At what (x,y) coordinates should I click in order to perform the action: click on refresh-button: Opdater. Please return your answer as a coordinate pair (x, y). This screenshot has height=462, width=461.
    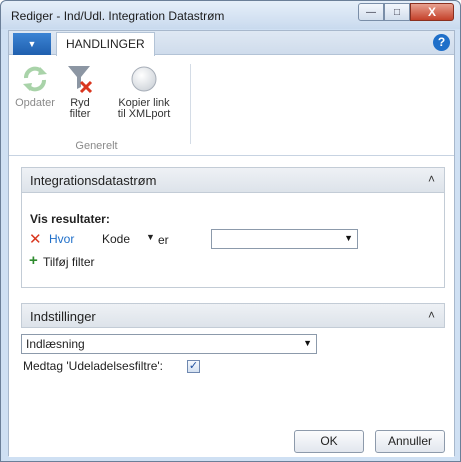
    Looking at the image, I should click on (35, 84).